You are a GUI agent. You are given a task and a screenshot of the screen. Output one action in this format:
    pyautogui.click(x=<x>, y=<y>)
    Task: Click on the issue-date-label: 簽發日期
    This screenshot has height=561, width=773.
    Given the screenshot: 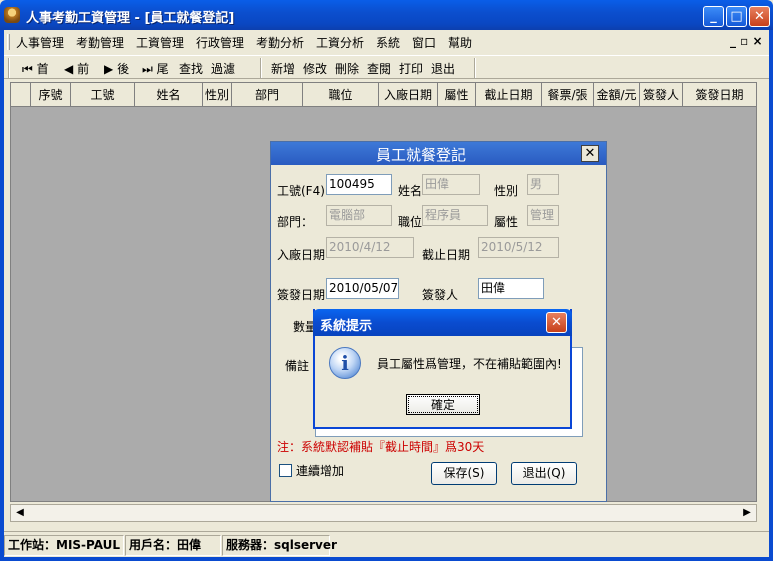 What is the action you would take?
    pyautogui.click(x=301, y=295)
    